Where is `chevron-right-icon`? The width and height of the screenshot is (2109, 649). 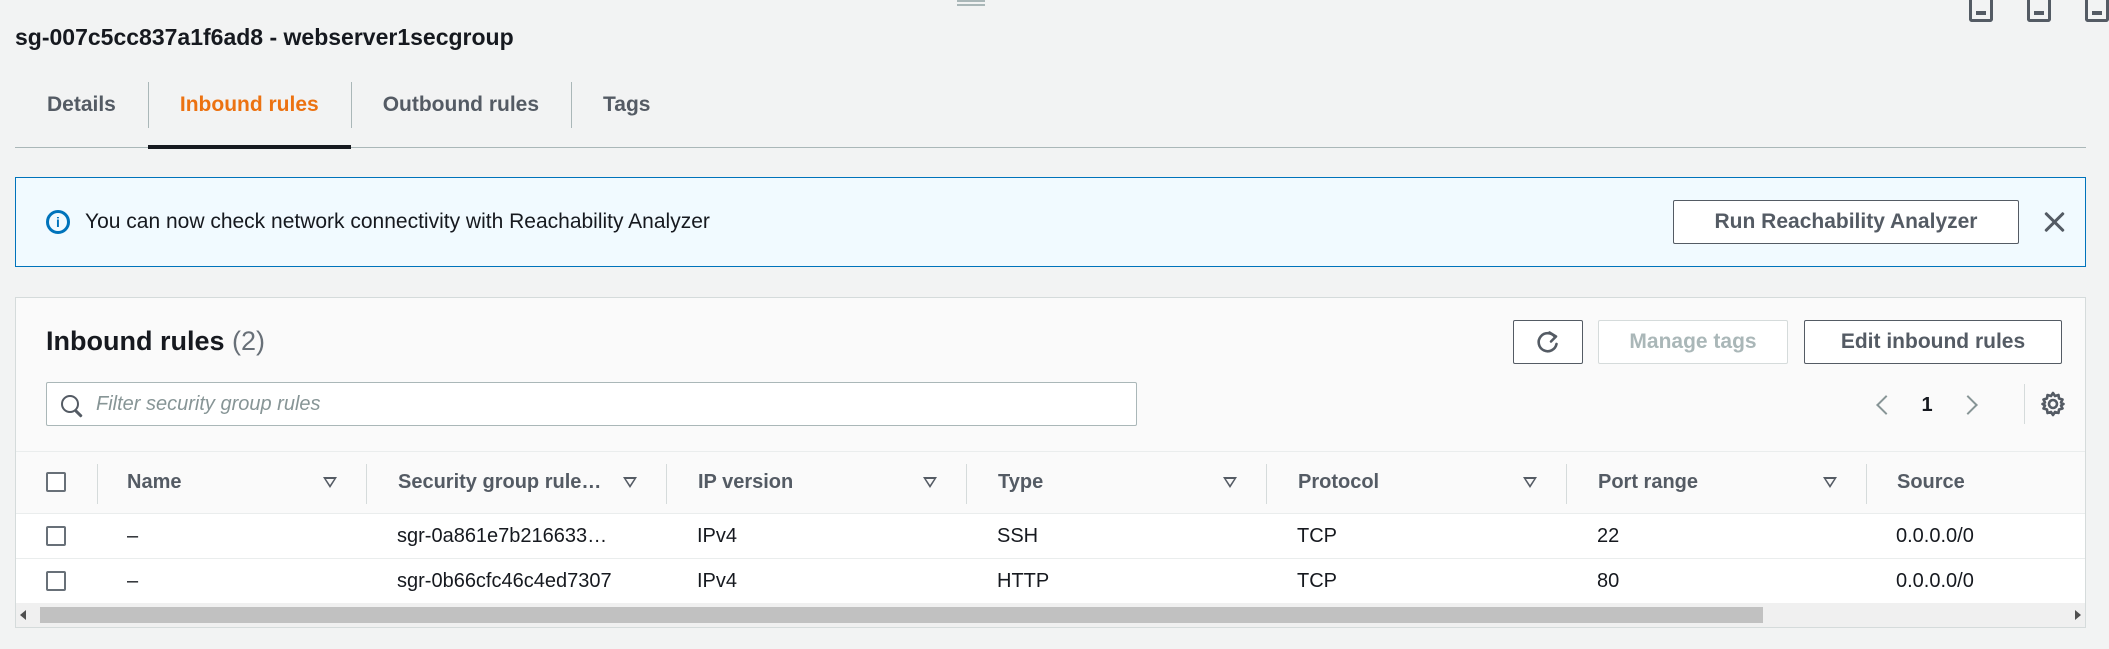 chevron-right-icon is located at coordinates (1968, 405).